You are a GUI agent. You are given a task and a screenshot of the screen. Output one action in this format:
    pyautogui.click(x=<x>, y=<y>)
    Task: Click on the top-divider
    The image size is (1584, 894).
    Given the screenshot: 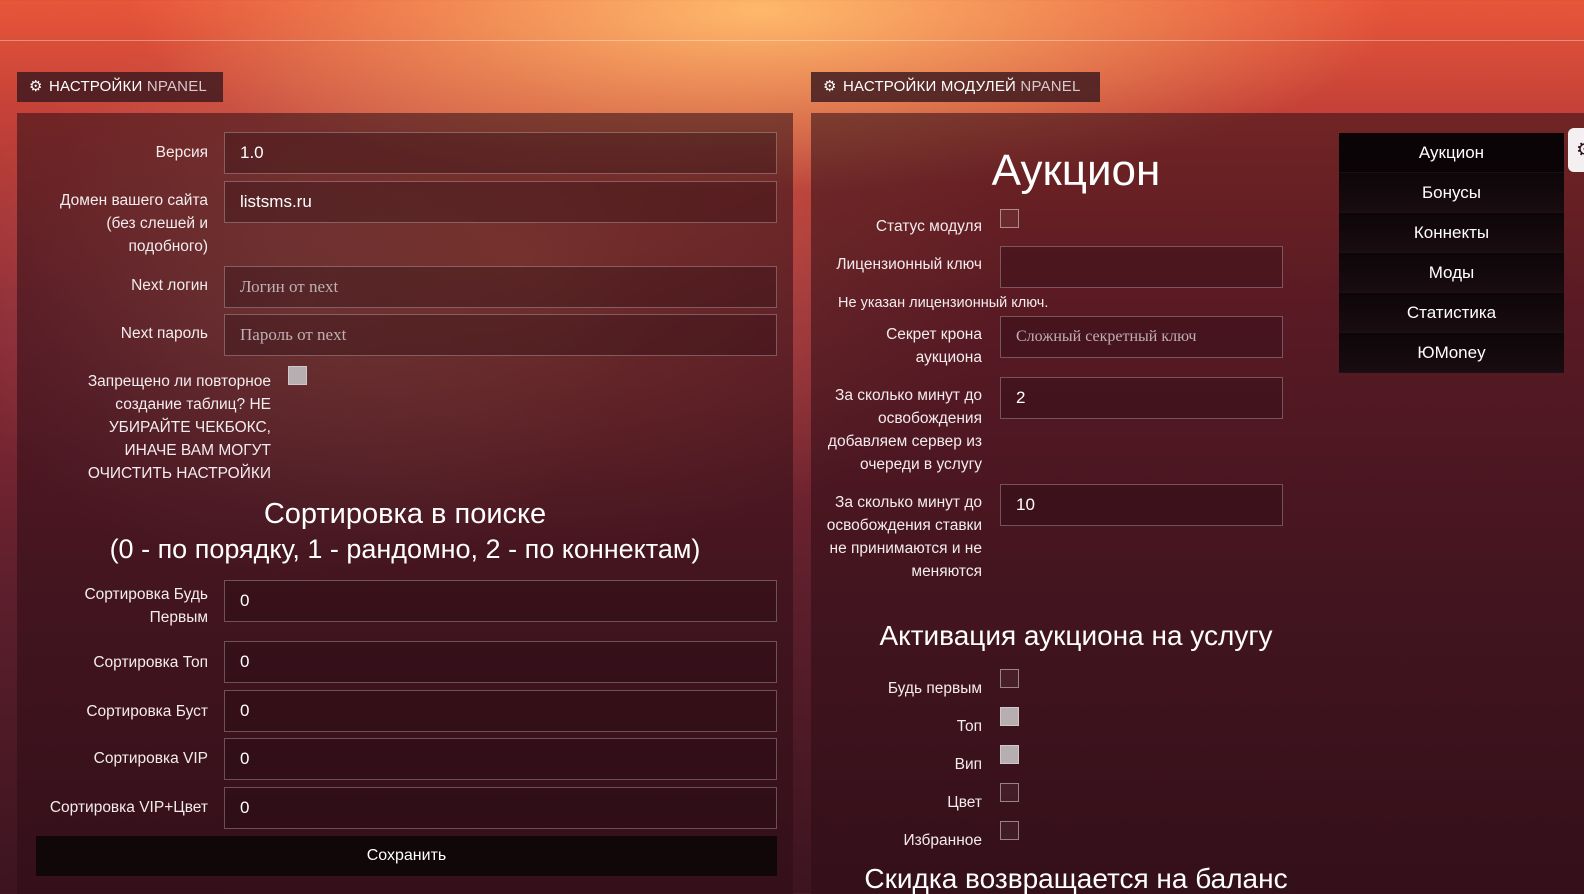 What is the action you would take?
    pyautogui.click(x=792, y=40)
    